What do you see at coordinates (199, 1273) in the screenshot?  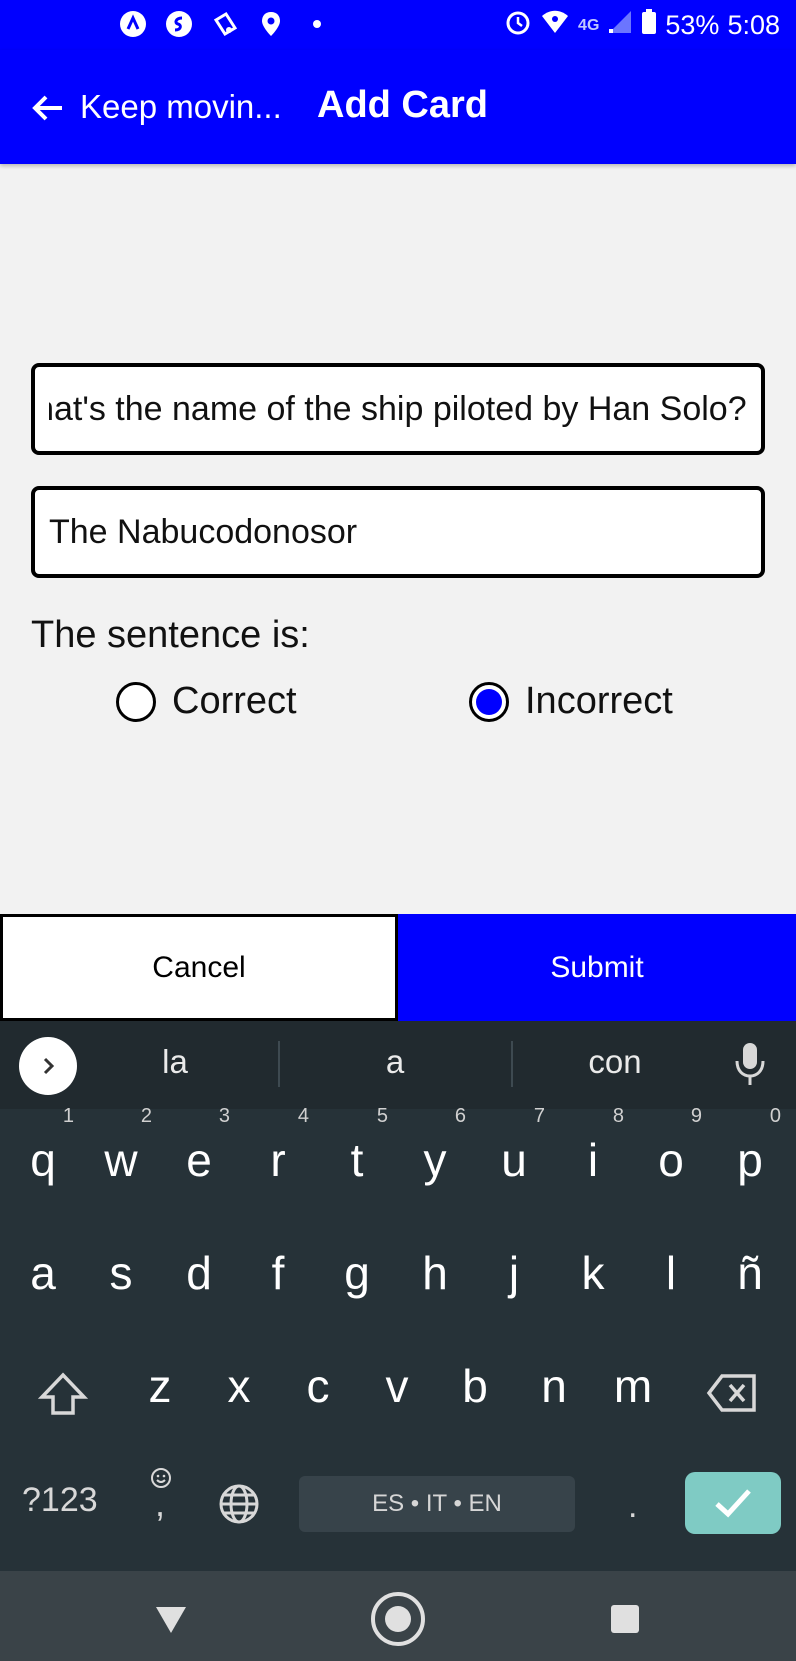 I see `key-d: d` at bounding box center [199, 1273].